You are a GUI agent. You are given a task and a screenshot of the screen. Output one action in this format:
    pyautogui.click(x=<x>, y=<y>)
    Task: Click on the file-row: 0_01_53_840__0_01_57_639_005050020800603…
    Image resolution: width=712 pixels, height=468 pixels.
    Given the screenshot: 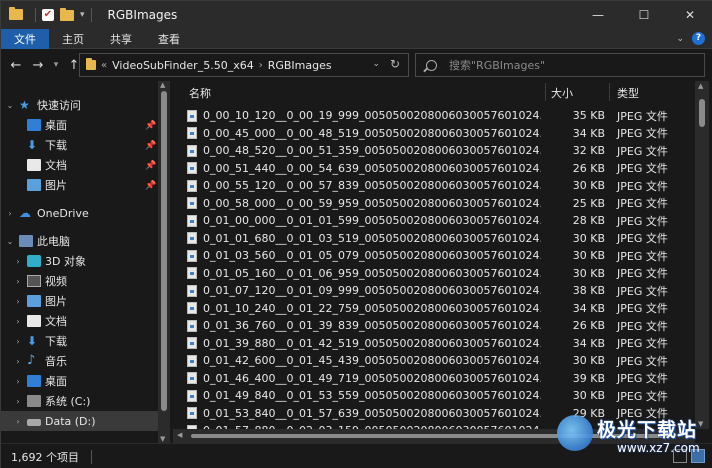 What is the action you would take?
    pyautogui.click(x=441, y=413)
    